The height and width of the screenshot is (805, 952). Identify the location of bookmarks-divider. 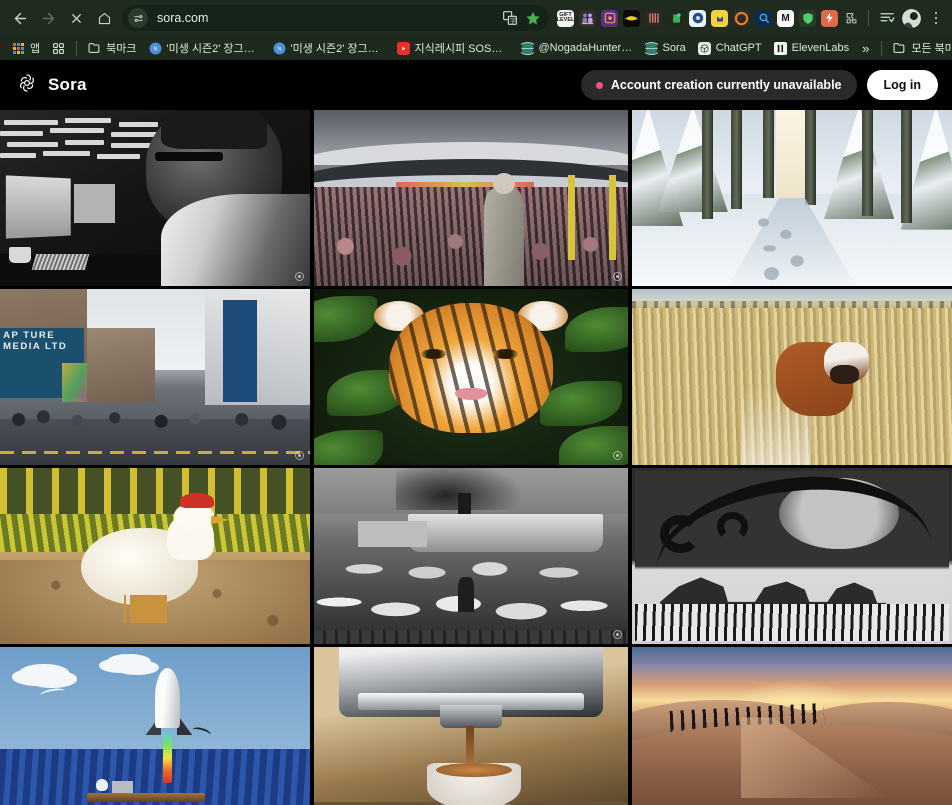
(77, 48).